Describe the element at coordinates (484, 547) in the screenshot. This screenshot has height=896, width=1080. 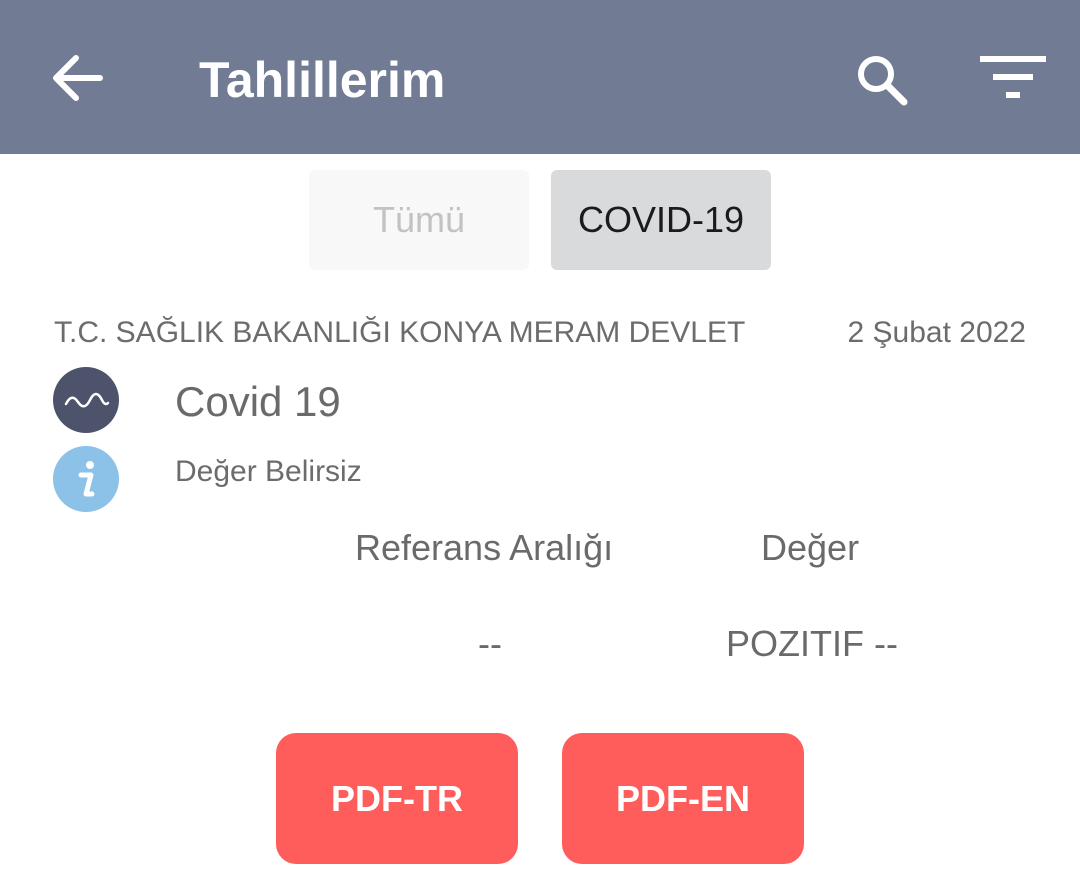
I see `reference-range-header: Referans Aralığı` at that location.